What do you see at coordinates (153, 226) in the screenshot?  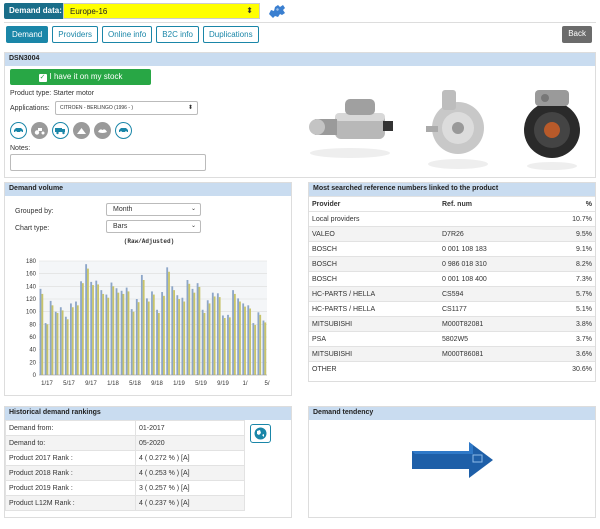 I see `chart-type-select: Bars ⌄` at bounding box center [153, 226].